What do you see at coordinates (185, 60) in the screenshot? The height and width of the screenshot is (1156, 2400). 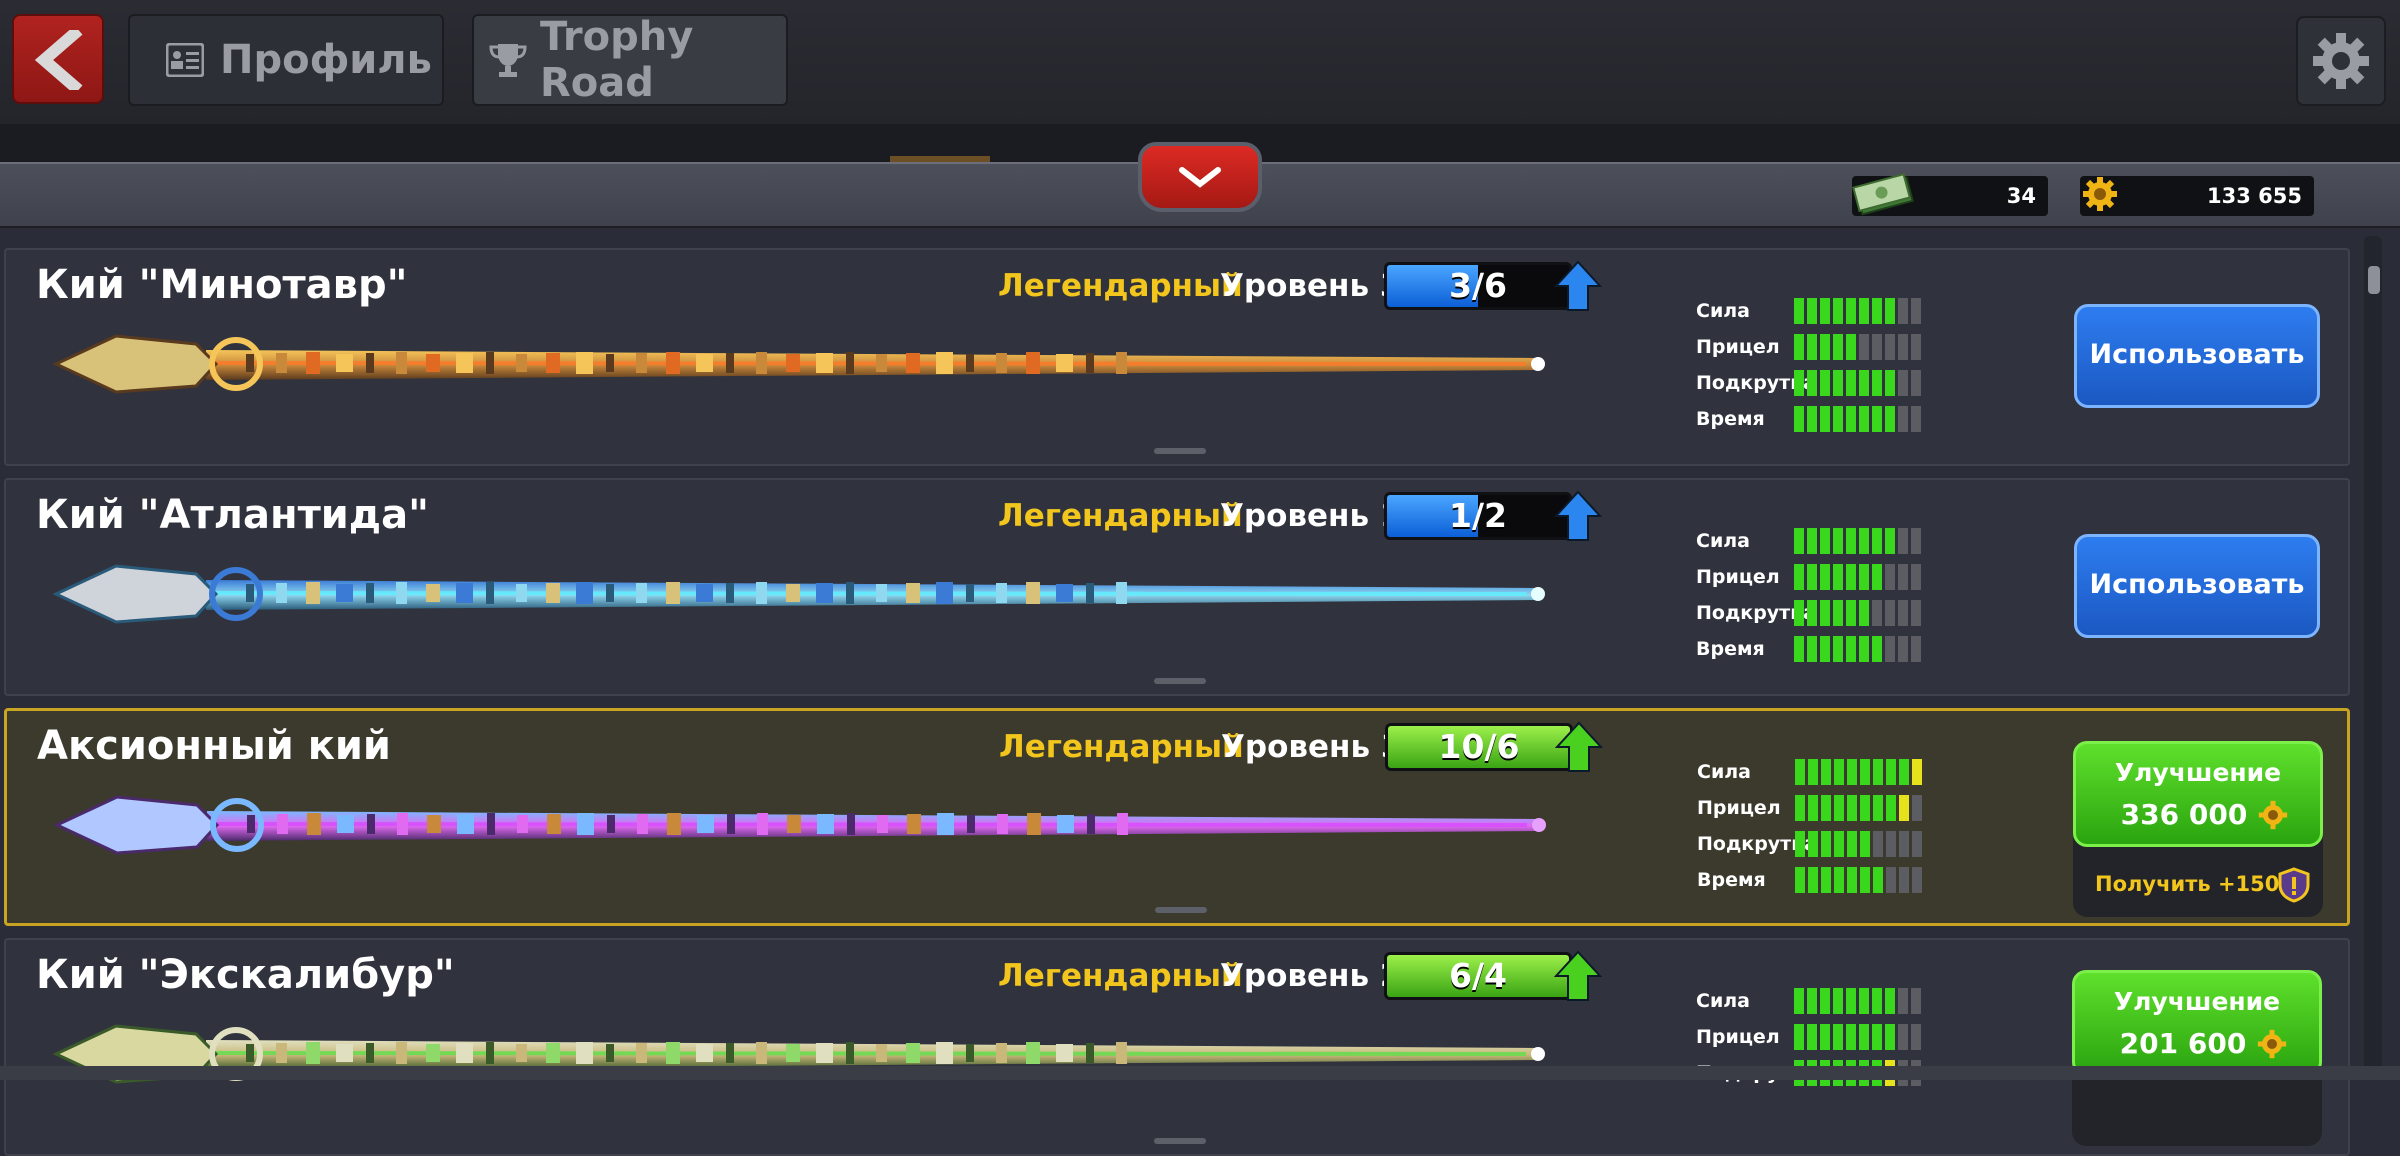 I see `profile-card-icon` at bounding box center [185, 60].